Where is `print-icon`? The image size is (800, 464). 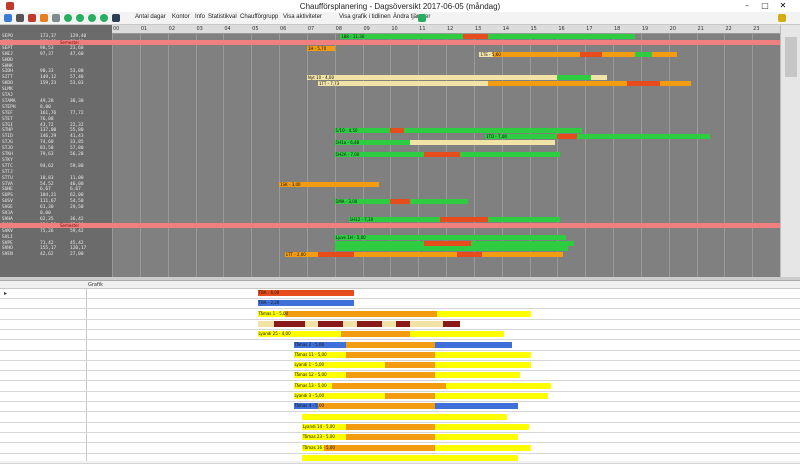 print-icon is located at coordinates (20, 18).